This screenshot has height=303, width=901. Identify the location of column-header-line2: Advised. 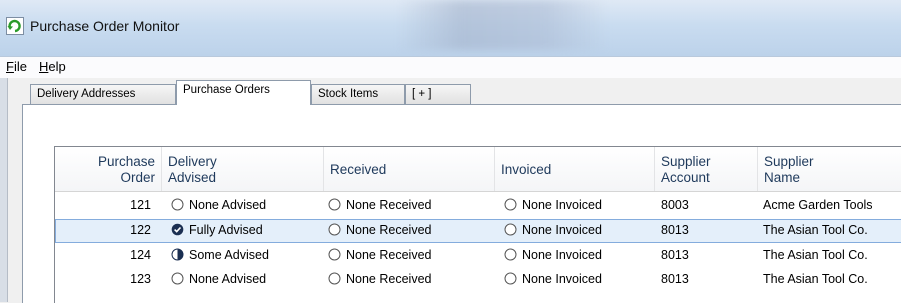
(192, 177).